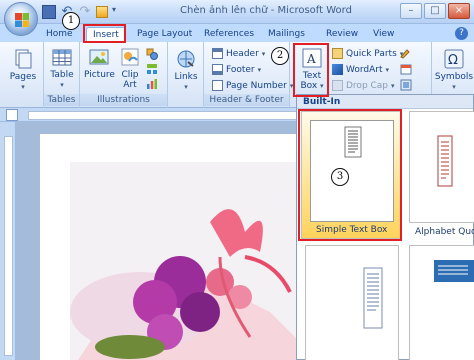  I want to click on illustration-small-icons, so click(155, 69).